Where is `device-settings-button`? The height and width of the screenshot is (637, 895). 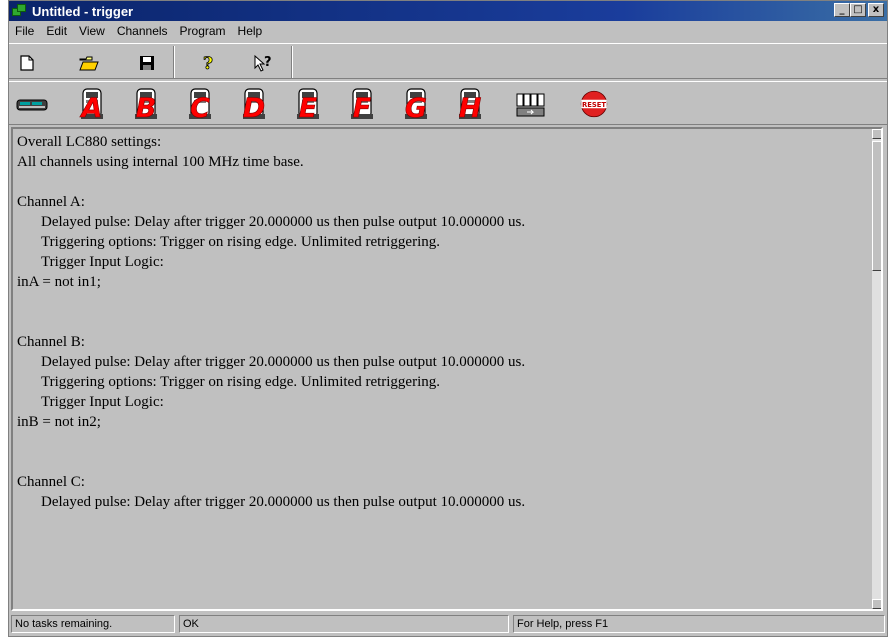
device-settings-button is located at coordinates (32, 104).